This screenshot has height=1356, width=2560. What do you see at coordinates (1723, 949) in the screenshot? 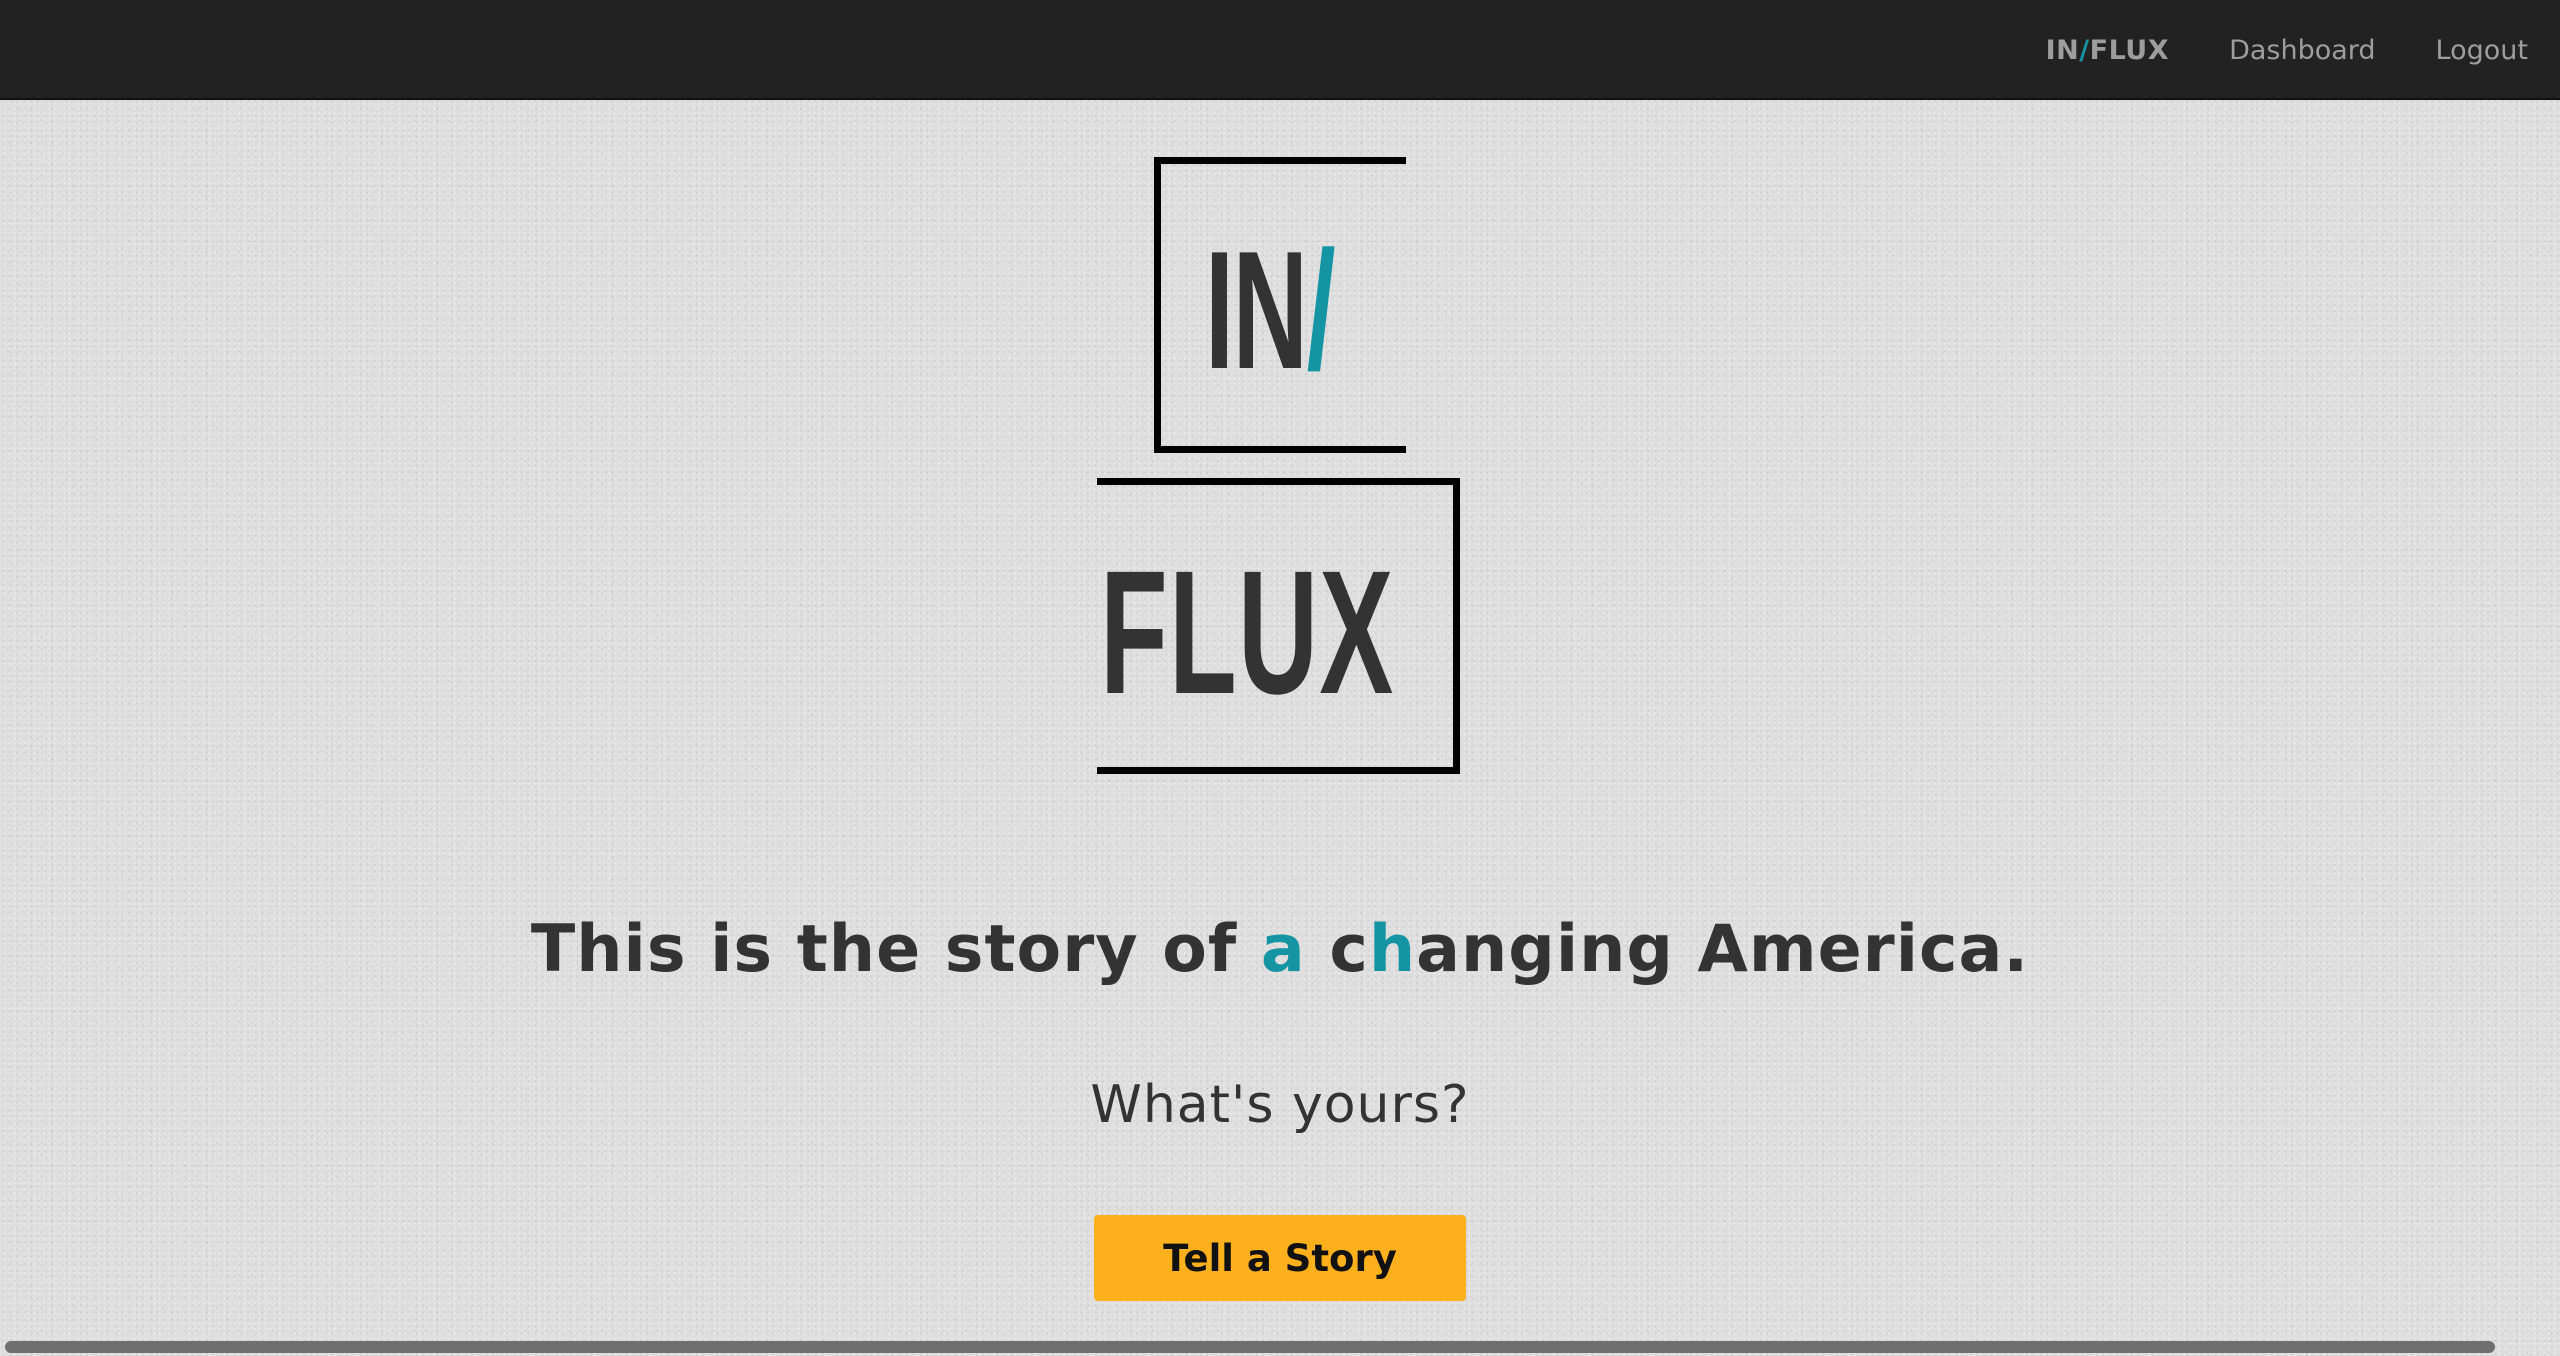
I see `tagline-part-3: anging America.` at bounding box center [1723, 949].